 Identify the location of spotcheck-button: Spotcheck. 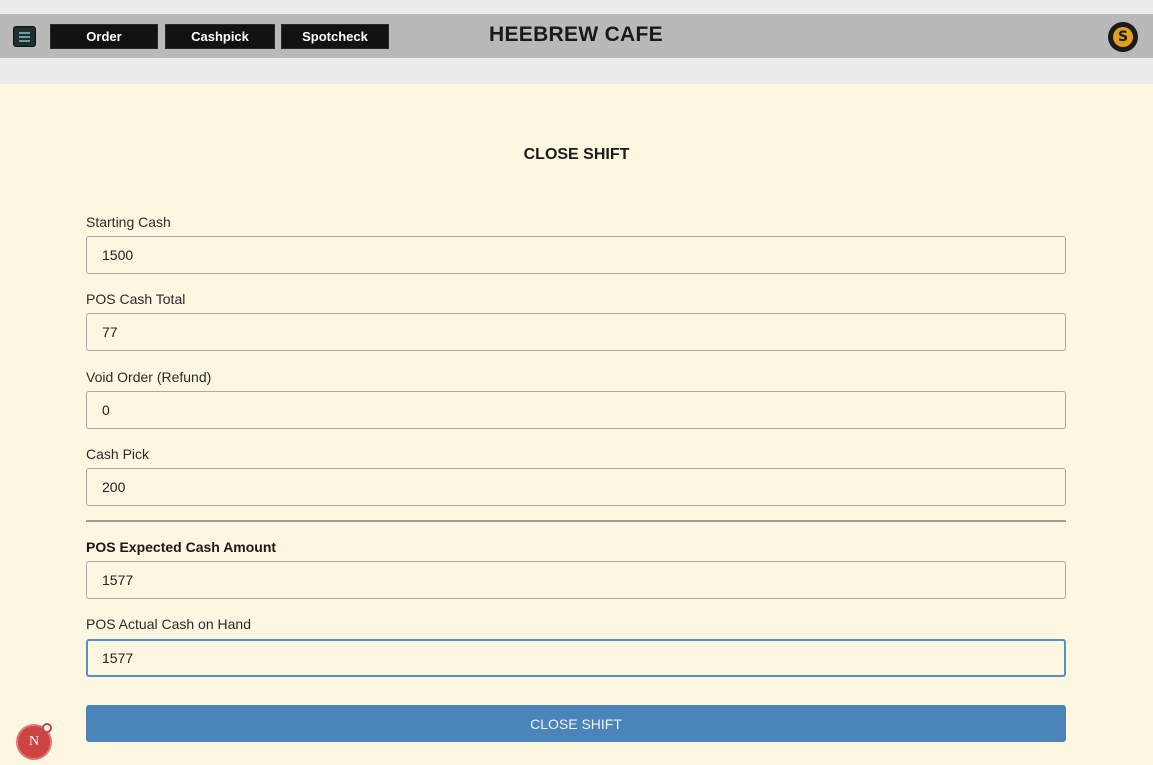
(335, 36).